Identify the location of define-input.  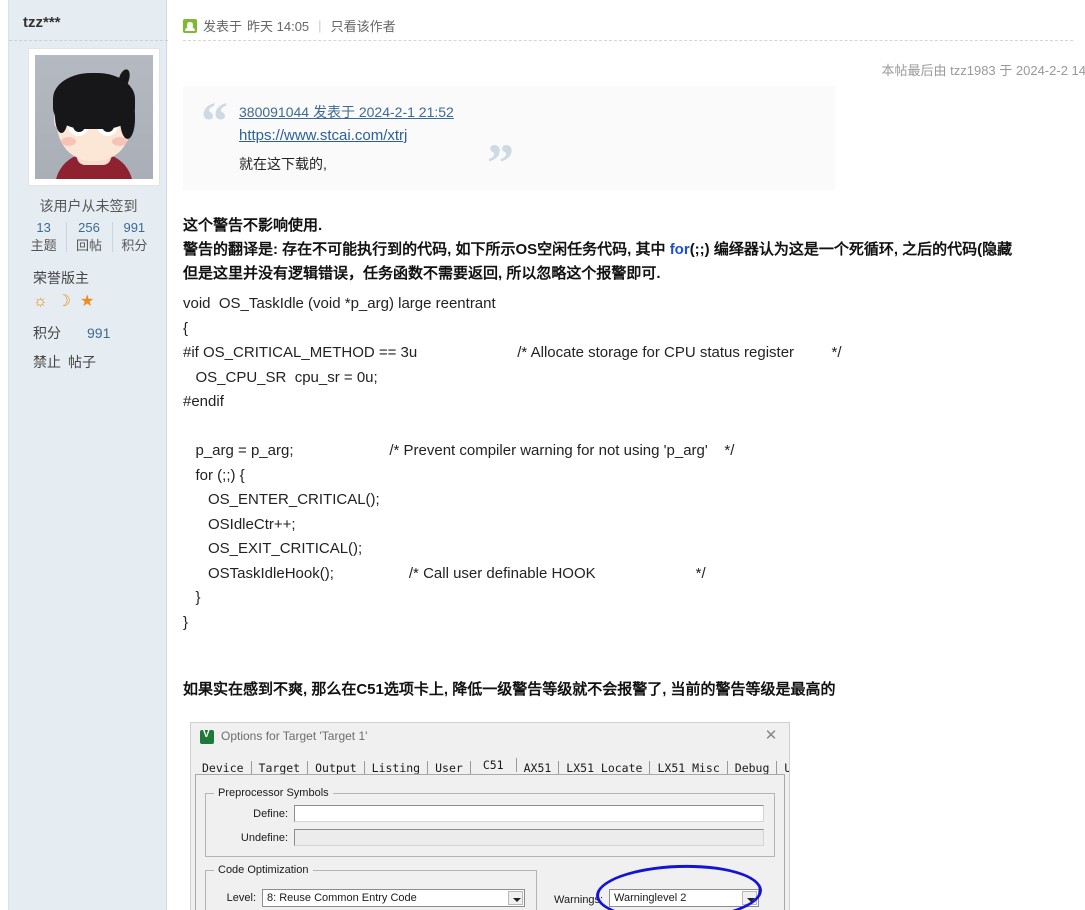
(529, 813).